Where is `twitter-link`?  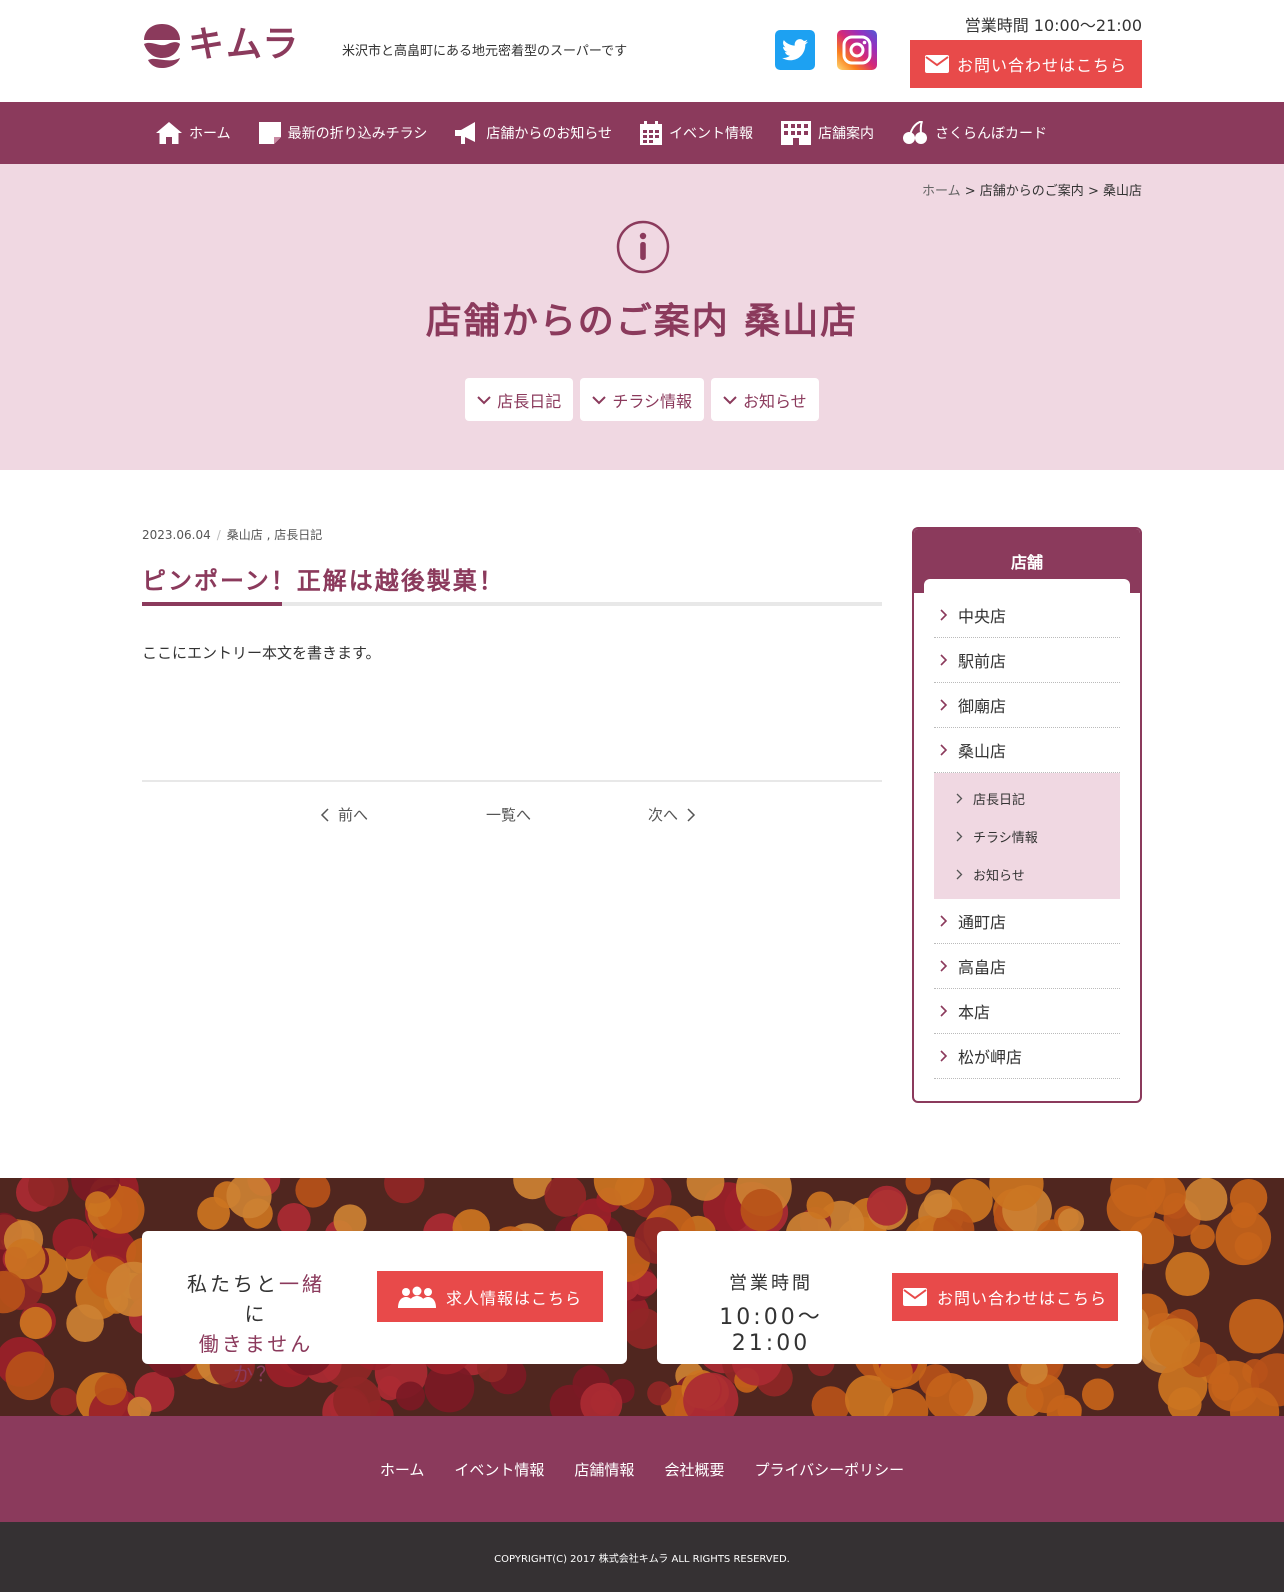
twitter-link is located at coordinates (795, 50).